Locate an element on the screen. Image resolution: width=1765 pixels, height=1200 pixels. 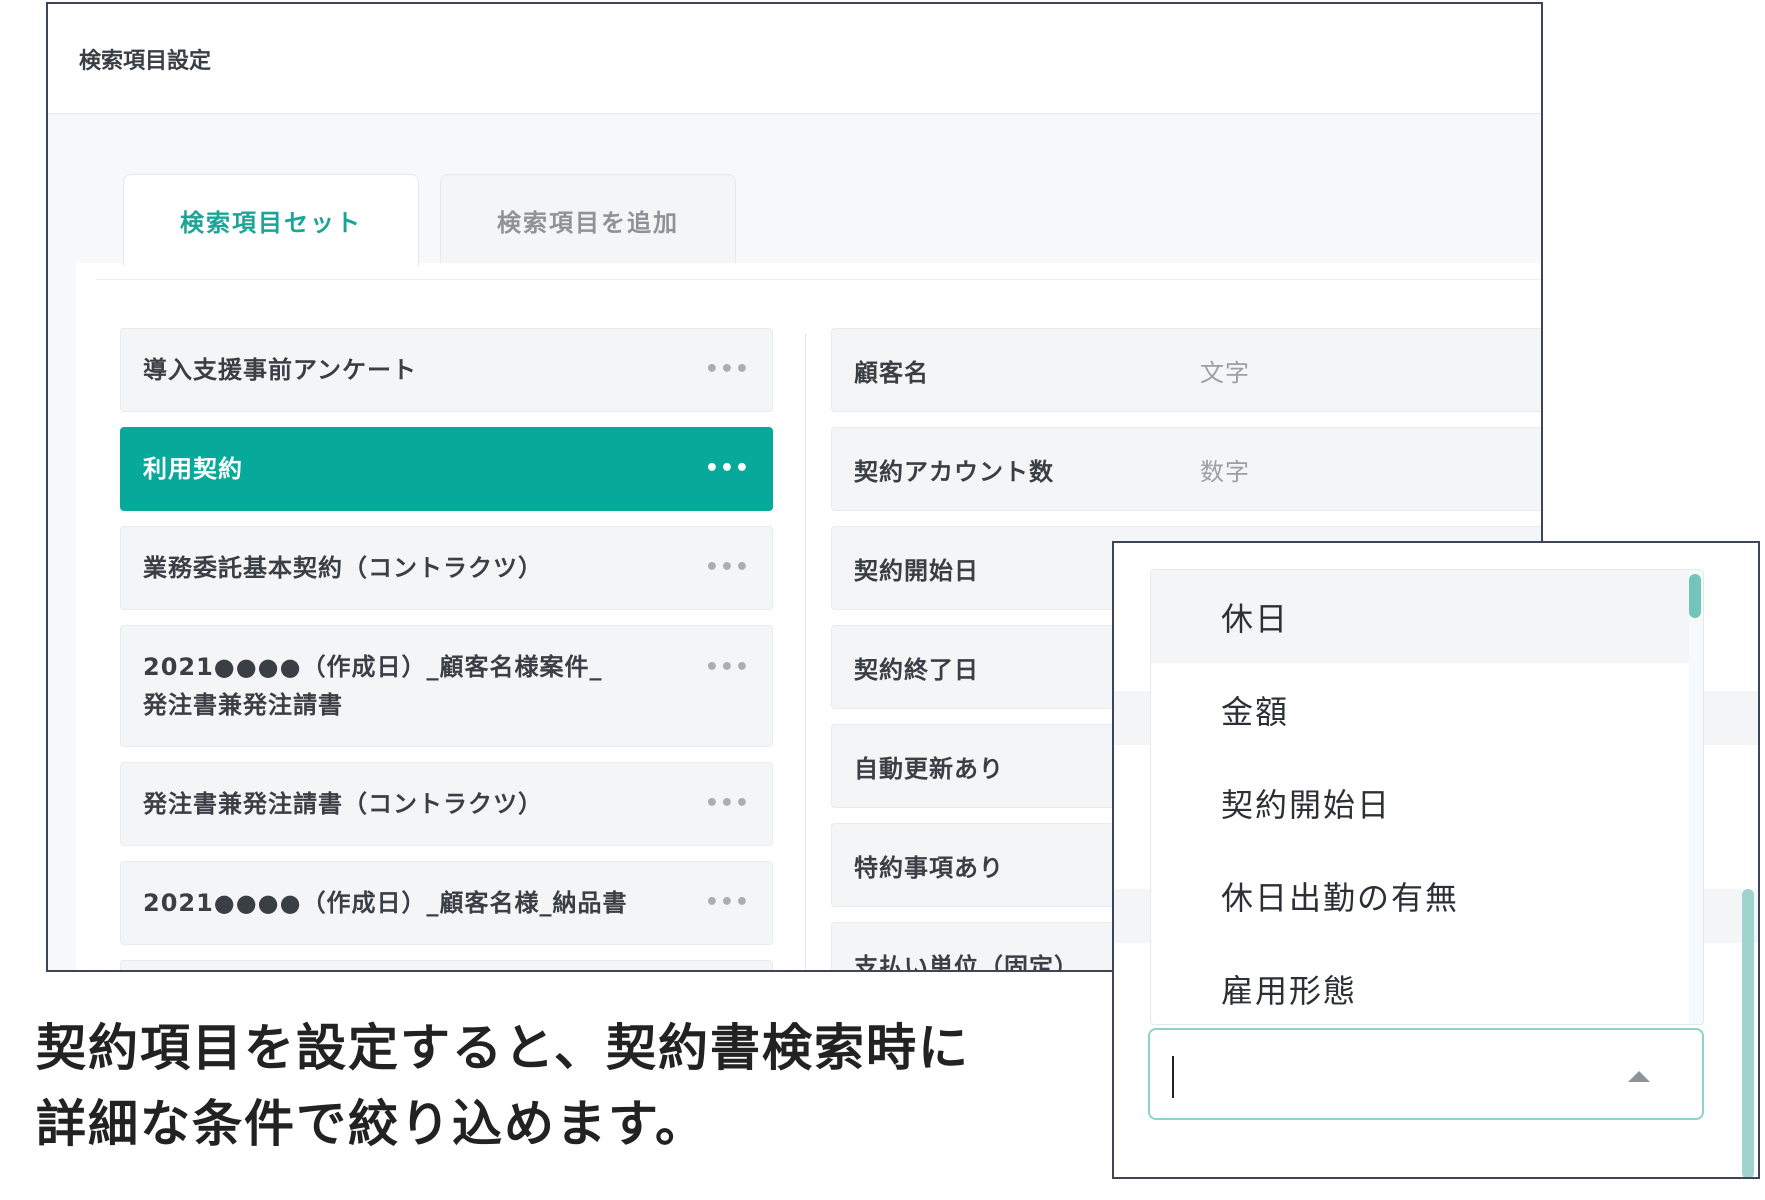
field-item: 契約アカウント数 数字 is located at coordinates (1186, 469).